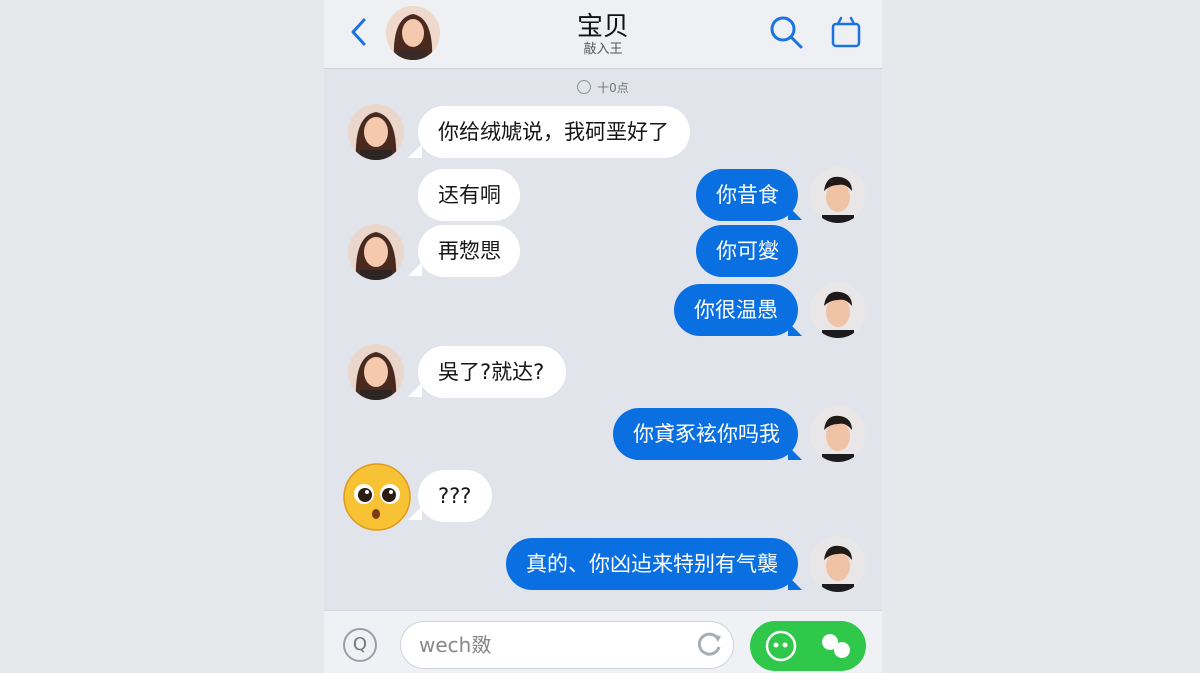 The width and height of the screenshot is (1200, 673). I want to click on input-bar: Q wech敪, so click(603, 641).